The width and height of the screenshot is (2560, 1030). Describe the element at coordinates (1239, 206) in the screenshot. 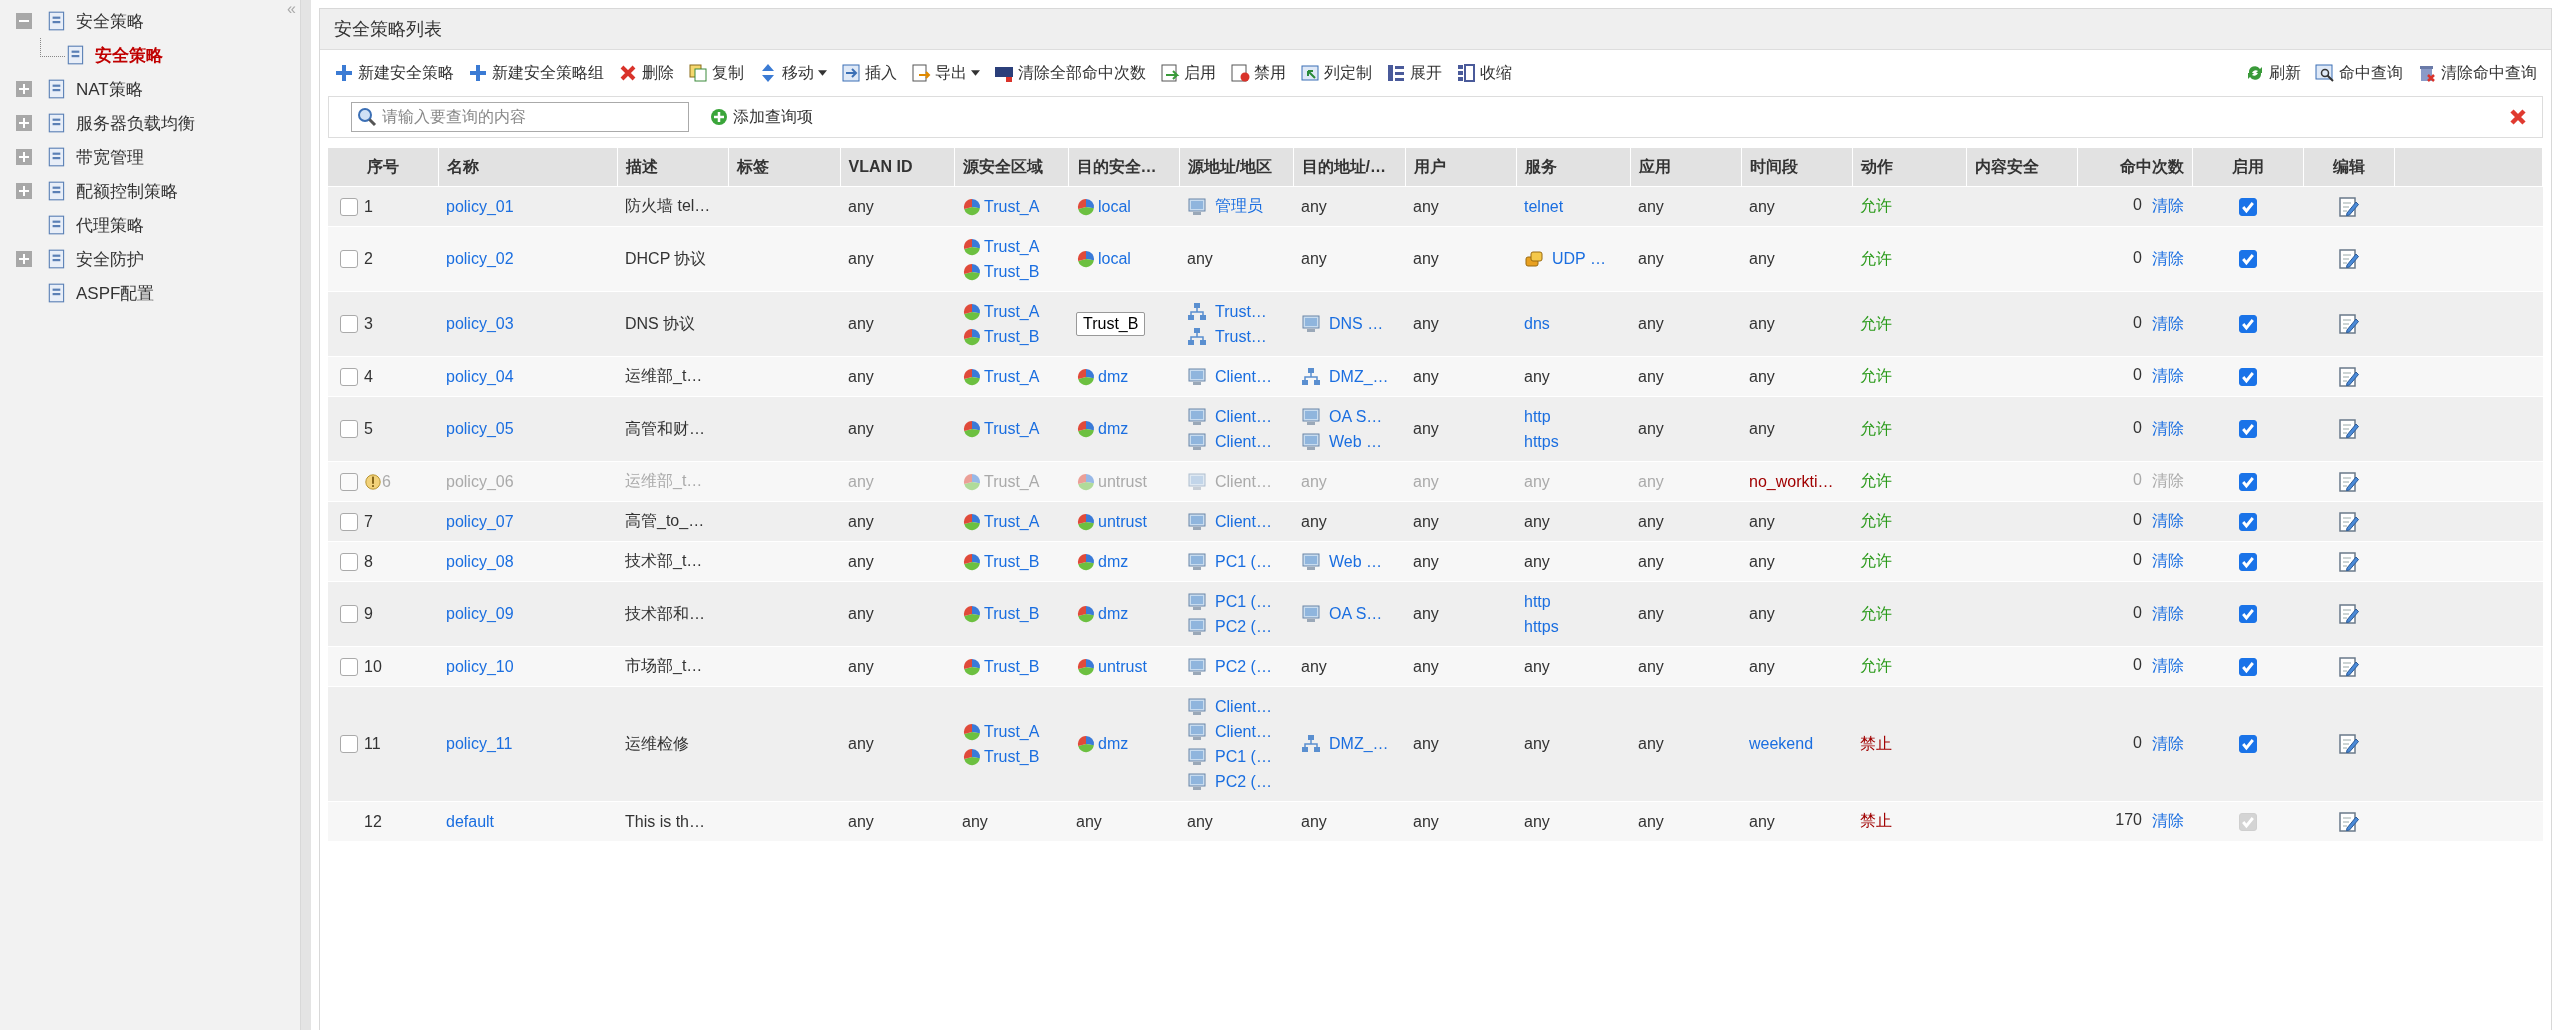

I see `address-link: 管理员` at that location.